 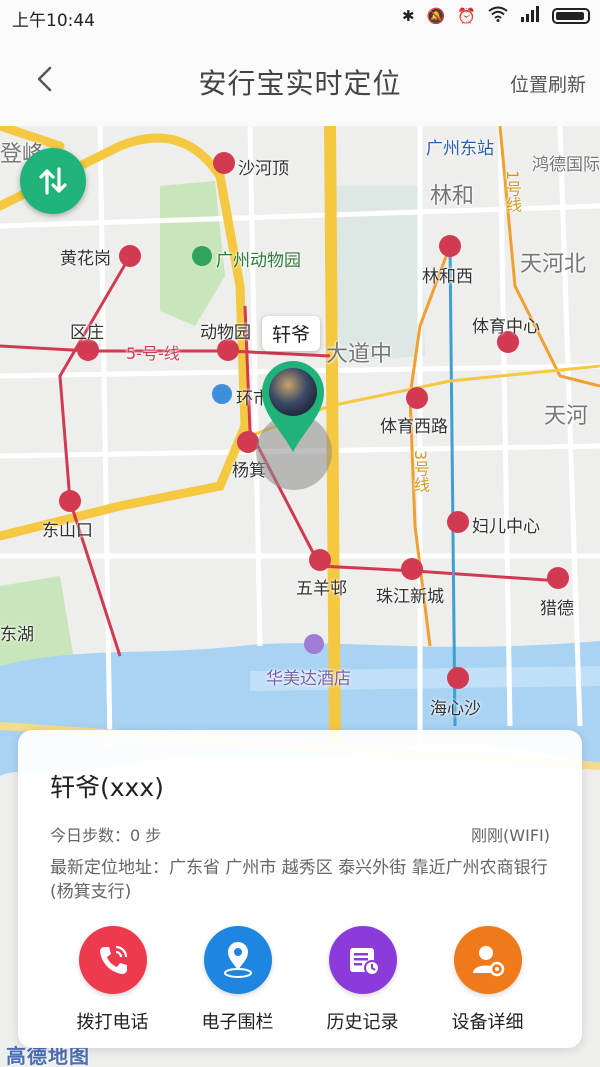 I want to click on history-button: 历史记录, so click(x=362, y=980).